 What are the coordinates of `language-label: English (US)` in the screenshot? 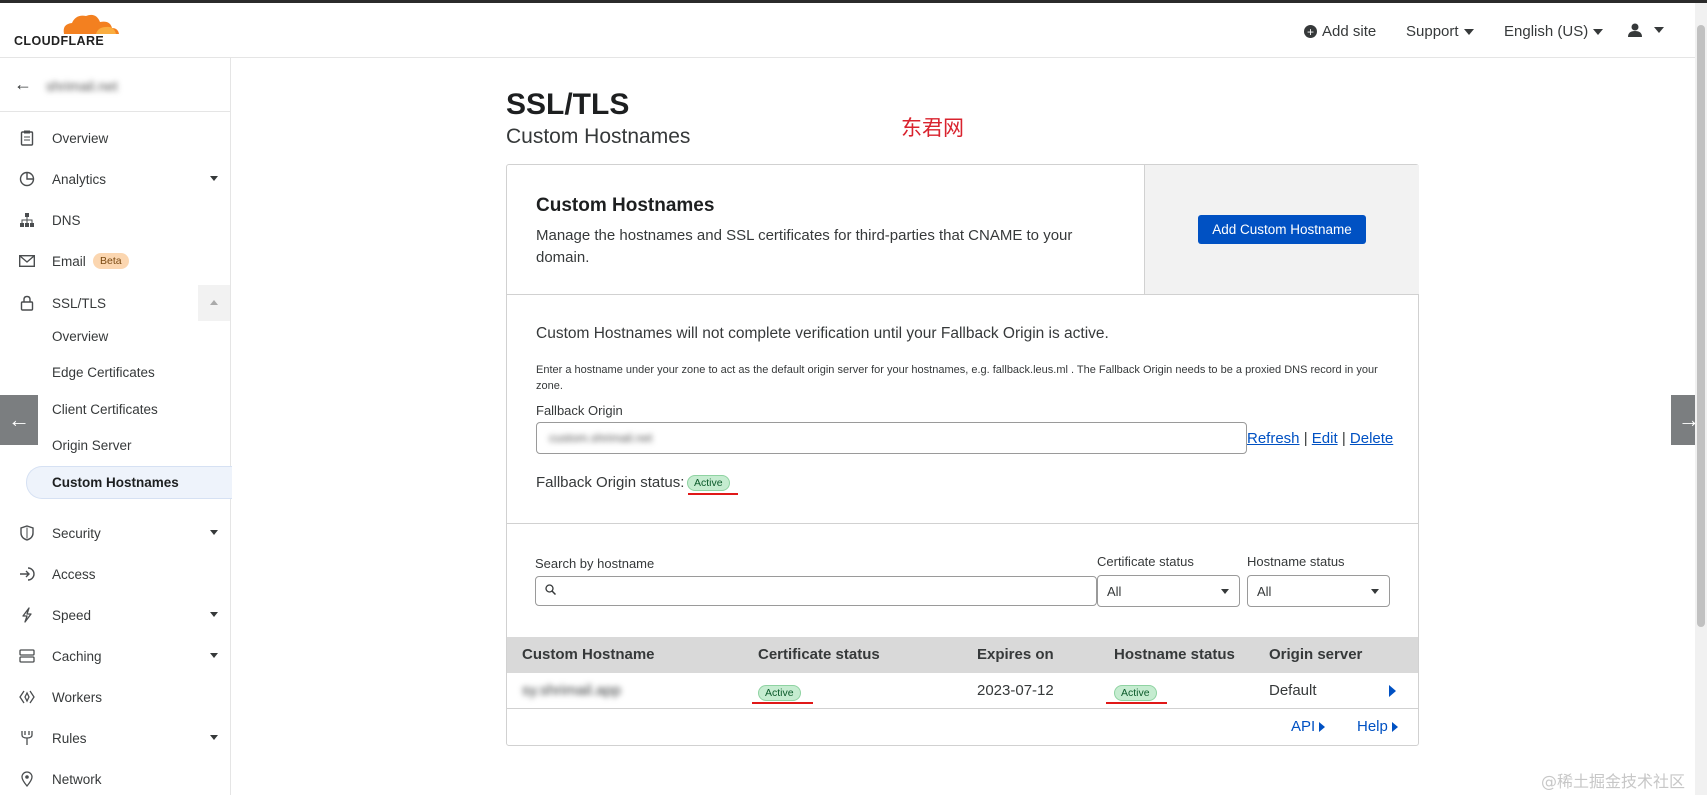 It's located at (1546, 31).